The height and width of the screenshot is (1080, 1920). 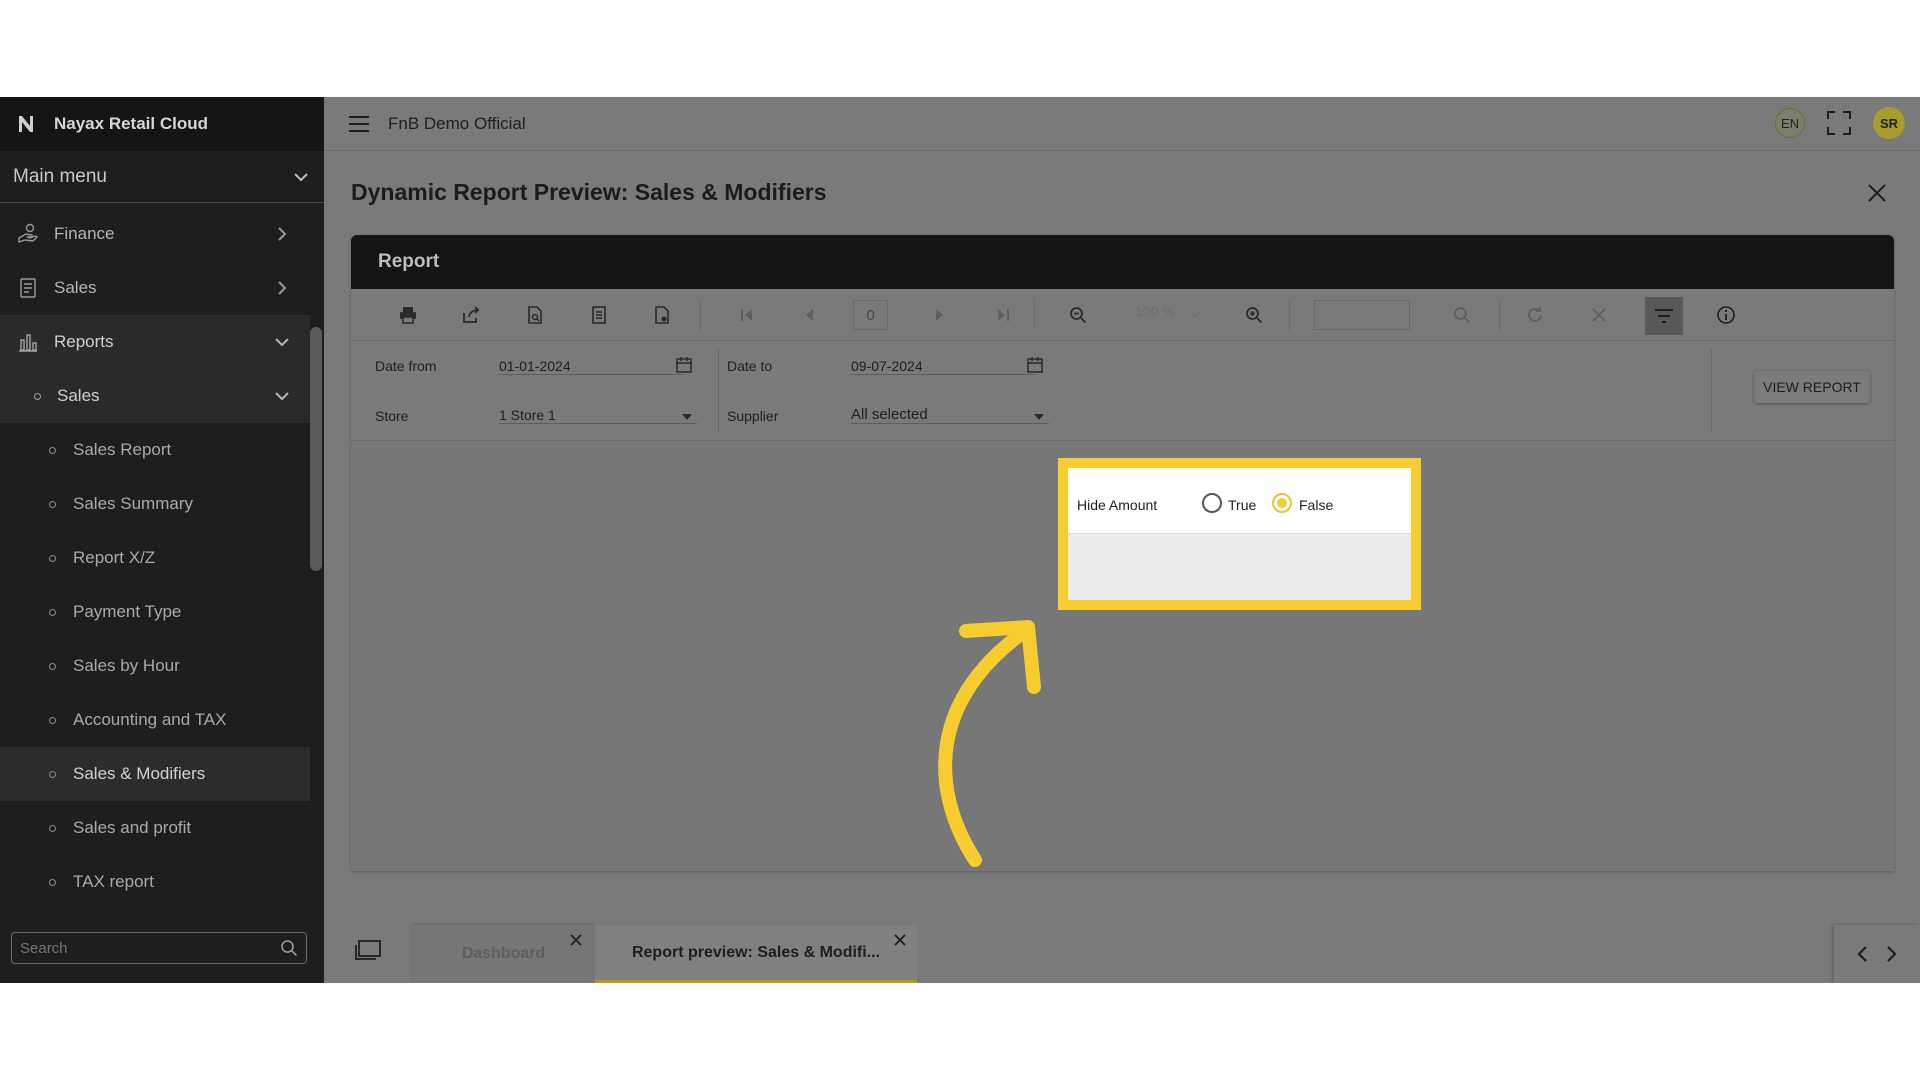 I want to click on sidebar-item-sales: Sales, so click(x=155, y=288).